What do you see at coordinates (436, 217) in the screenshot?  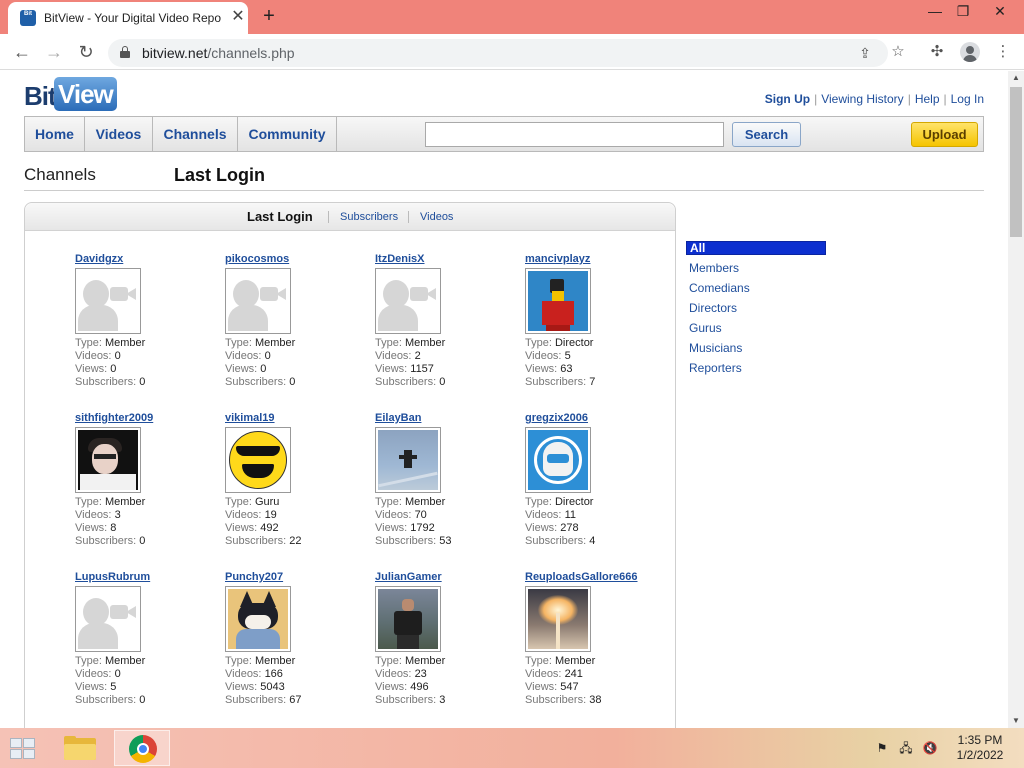 I see `sort-videos-link: Videos` at bounding box center [436, 217].